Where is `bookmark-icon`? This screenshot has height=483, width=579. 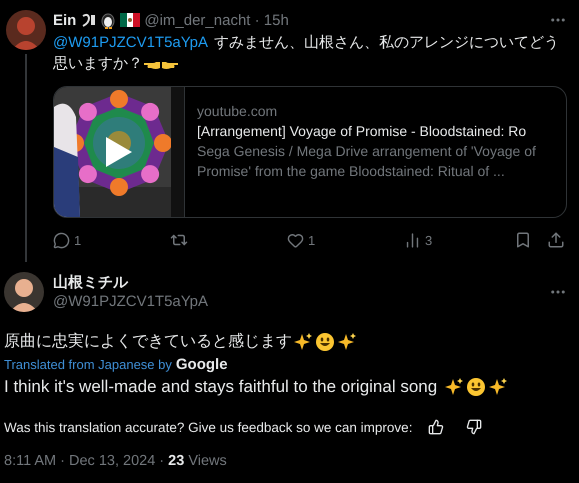 bookmark-icon is located at coordinates (523, 240).